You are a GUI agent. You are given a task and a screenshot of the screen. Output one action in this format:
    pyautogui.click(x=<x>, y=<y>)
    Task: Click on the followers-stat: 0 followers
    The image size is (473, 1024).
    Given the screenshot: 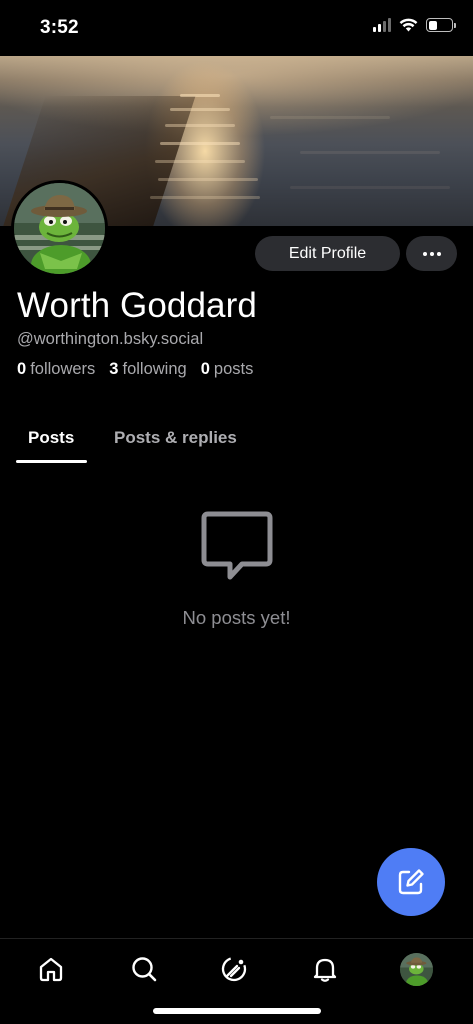 What is the action you would take?
    pyautogui.click(x=56, y=369)
    